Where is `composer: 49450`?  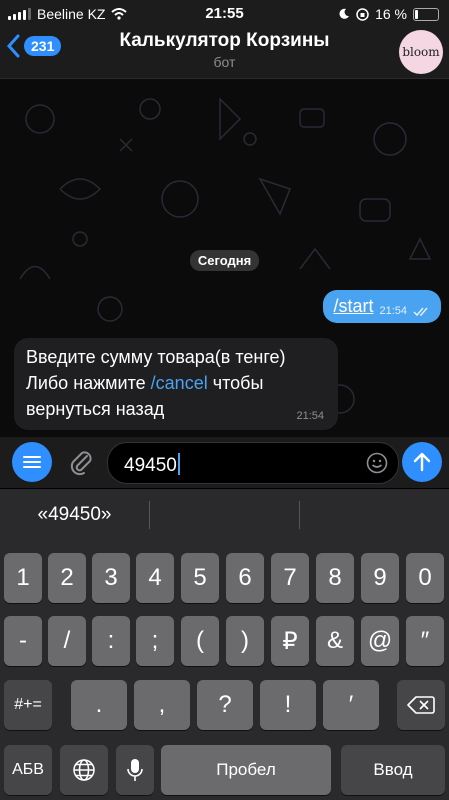
composer: 49450 is located at coordinates (224, 462).